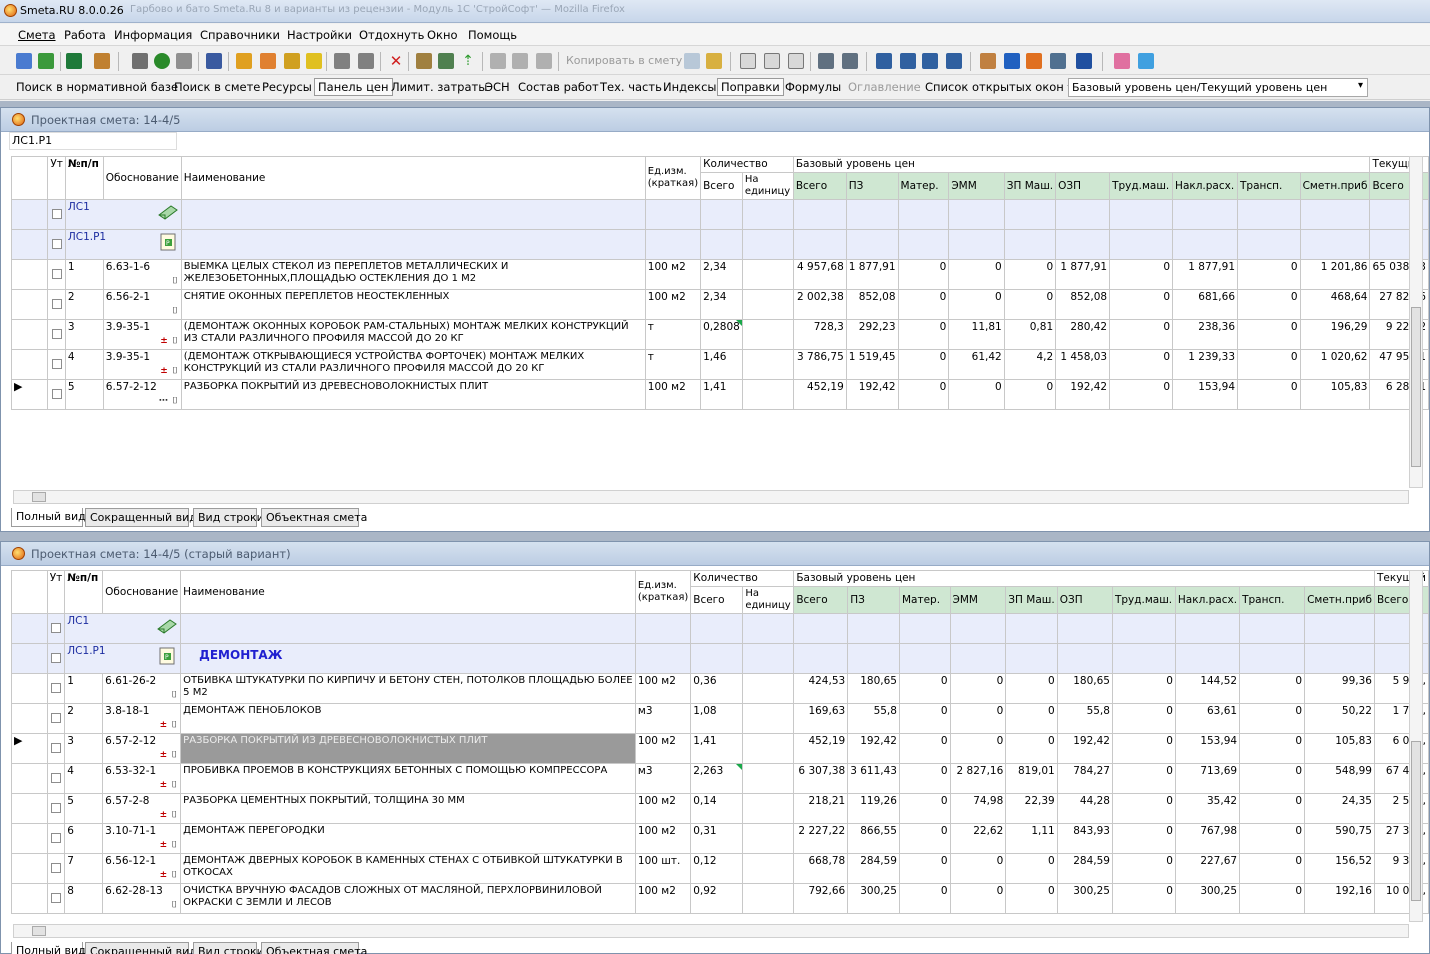 Image resolution: width=1430 pixels, height=954 pixels. What do you see at coordinates (821, 808) in the screenshot?
I see `price-cell-0: 218,21` at bounding box center [821, 808].